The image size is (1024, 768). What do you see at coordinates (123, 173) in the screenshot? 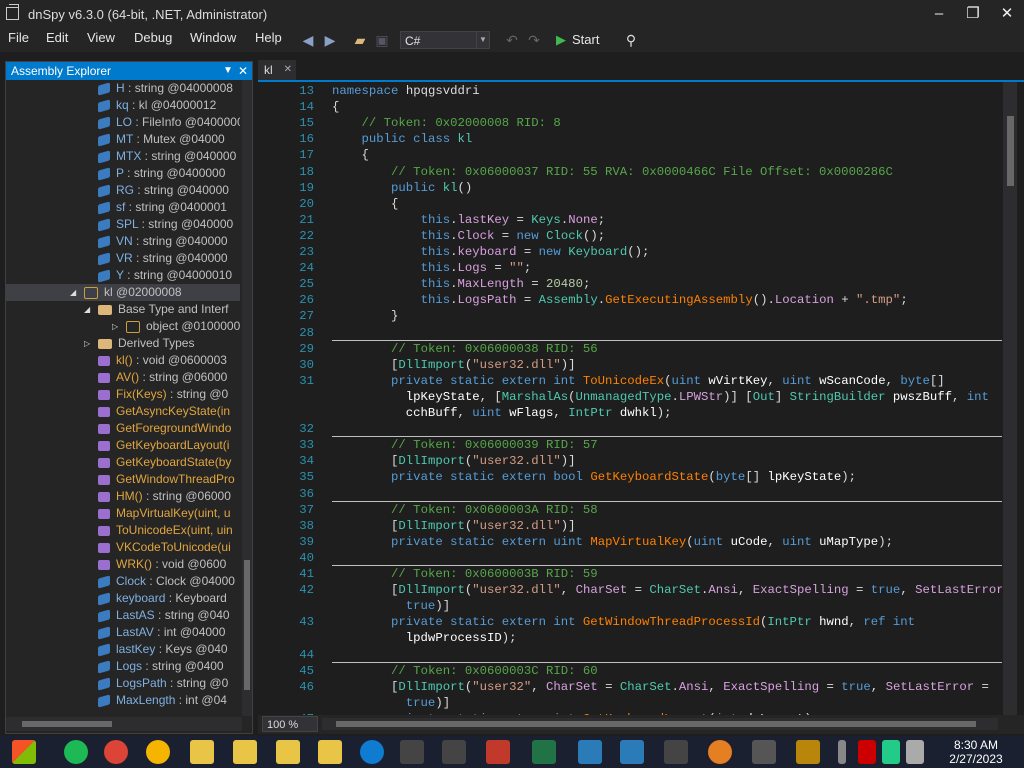
I see `tree-item: P : string @0400000` at bounding box center [123, 173].